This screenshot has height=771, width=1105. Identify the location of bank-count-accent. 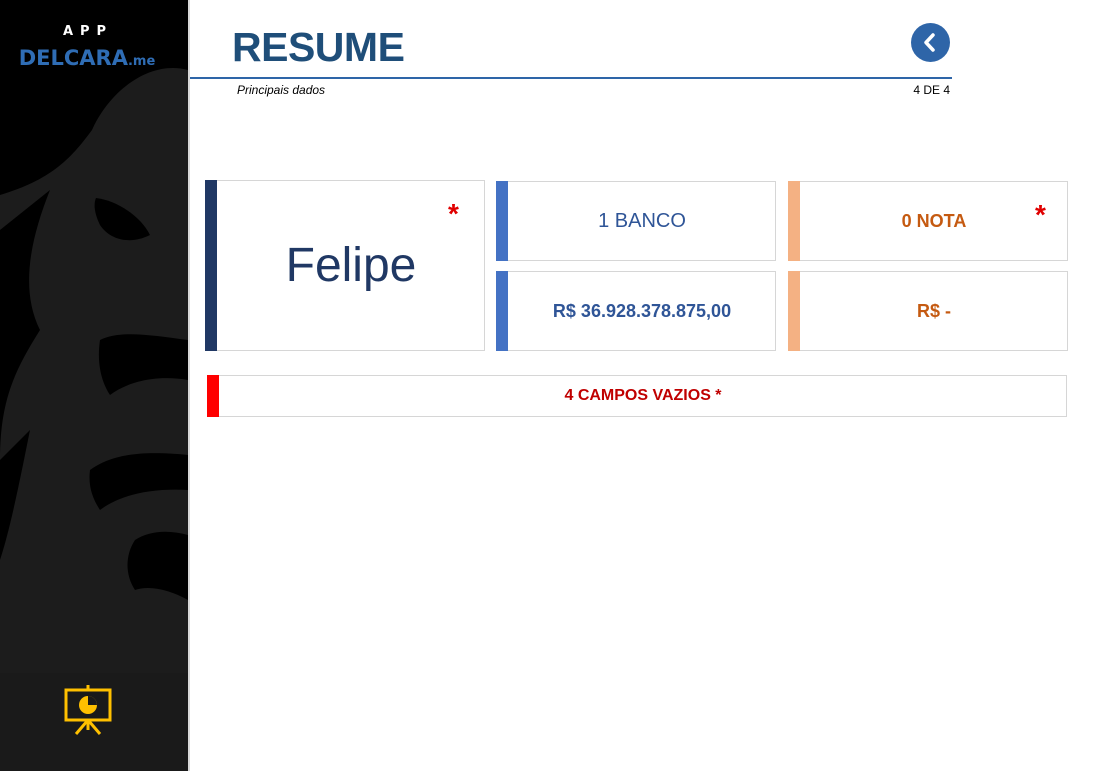
(502, 221).